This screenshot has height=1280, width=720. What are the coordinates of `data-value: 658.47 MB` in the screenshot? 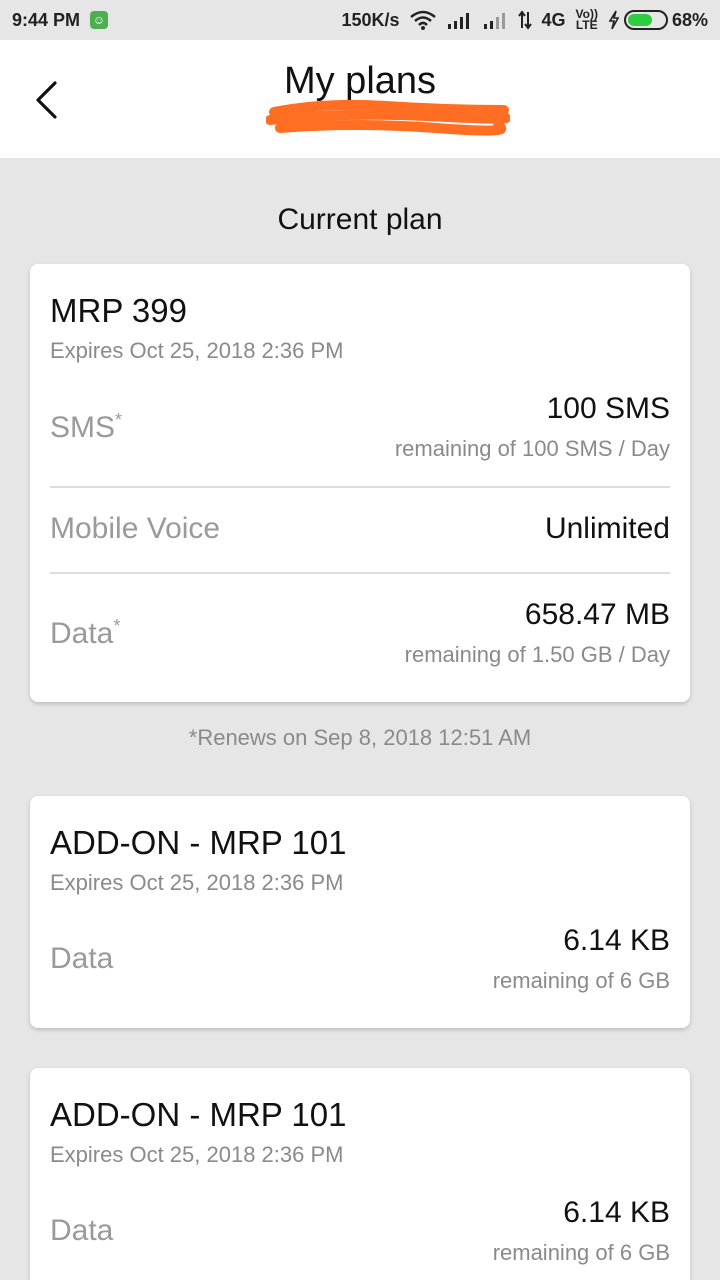 It's located at (597, 614).